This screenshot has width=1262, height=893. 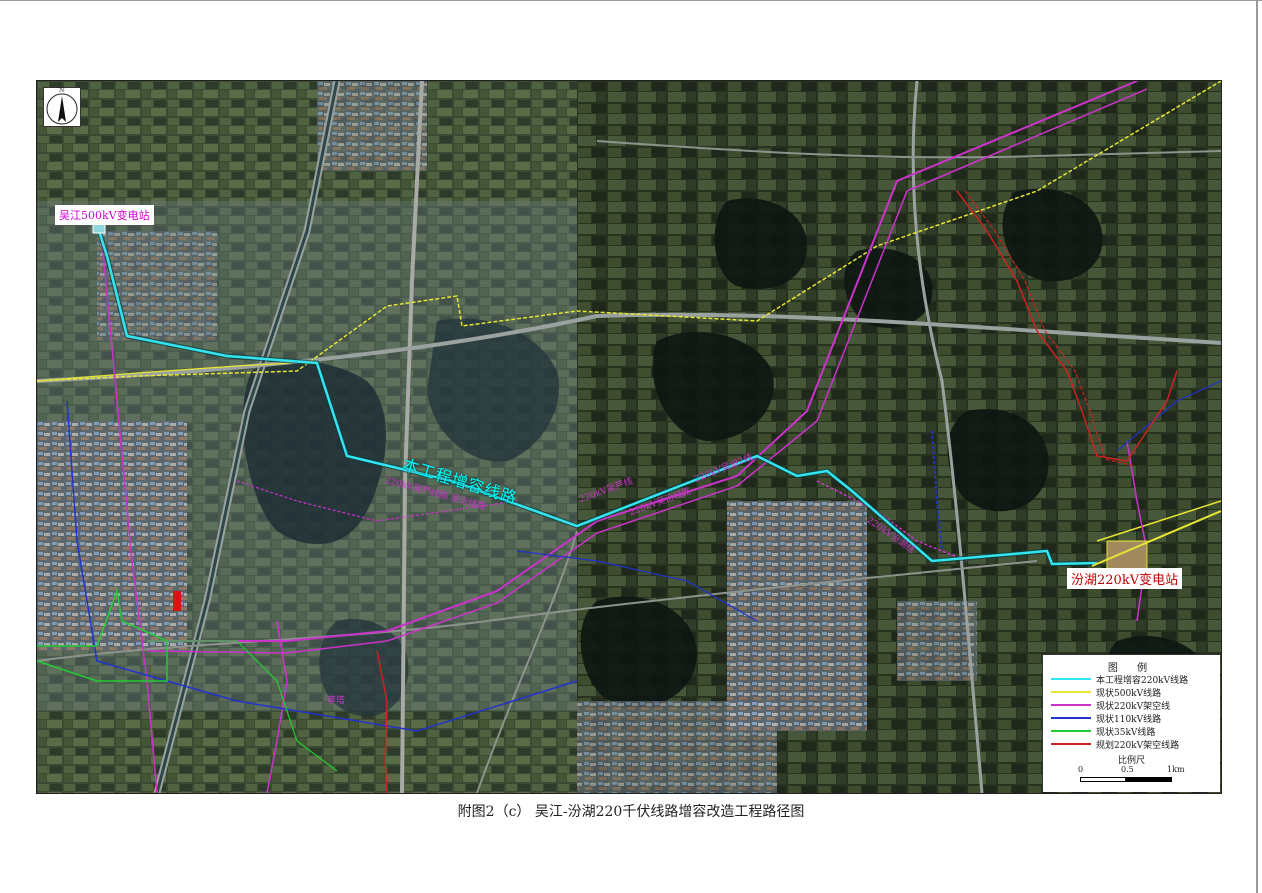 I want to click on legend-item: 现状220kV架空线, so click(x=1133, y=705).